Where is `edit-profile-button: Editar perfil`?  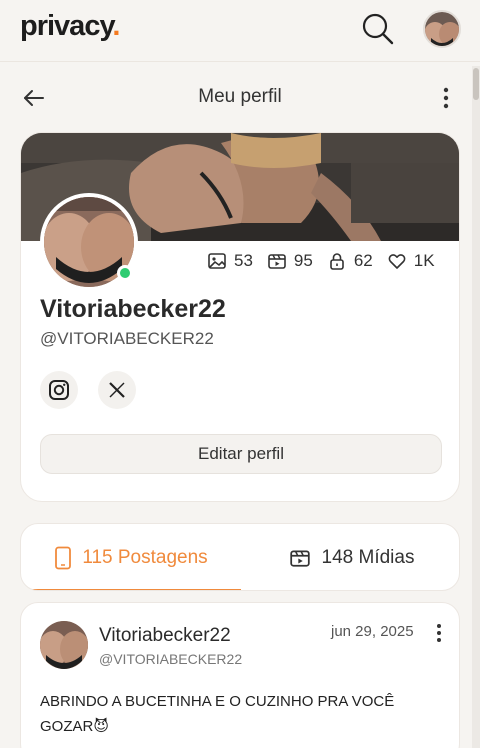
edit-profile-button: Editar perfil is located at coordinates (241, 454).